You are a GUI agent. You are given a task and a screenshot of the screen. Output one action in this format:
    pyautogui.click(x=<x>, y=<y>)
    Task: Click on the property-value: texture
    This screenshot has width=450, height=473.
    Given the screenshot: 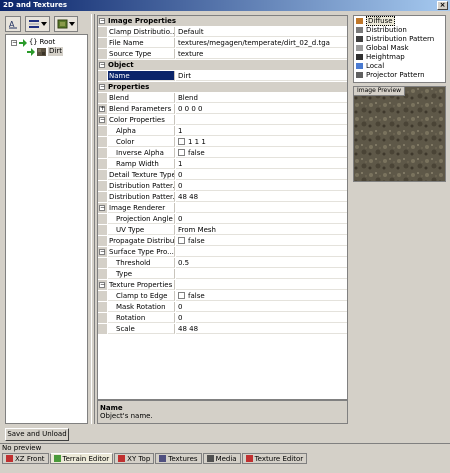 What is the action you would take?
    pyautogui.click(x=261, y=54)
    